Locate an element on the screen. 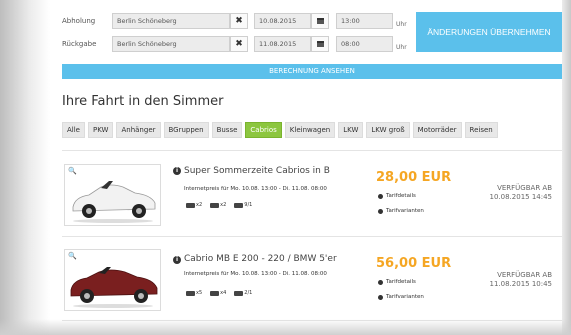 The image size is (571, 335). car-title: Super Sommerzeite Cabrios in B is located at coordinates (257, 171).